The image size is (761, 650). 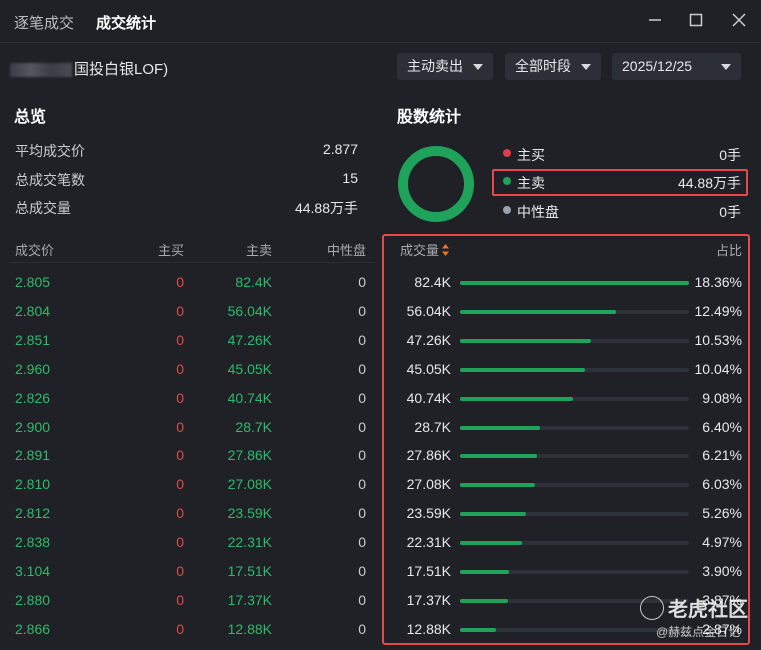 What do you see at coordinates (253, 282) in the screenshot?
I see `sell-cell: 82.4K` at bounding box center [253, 282].